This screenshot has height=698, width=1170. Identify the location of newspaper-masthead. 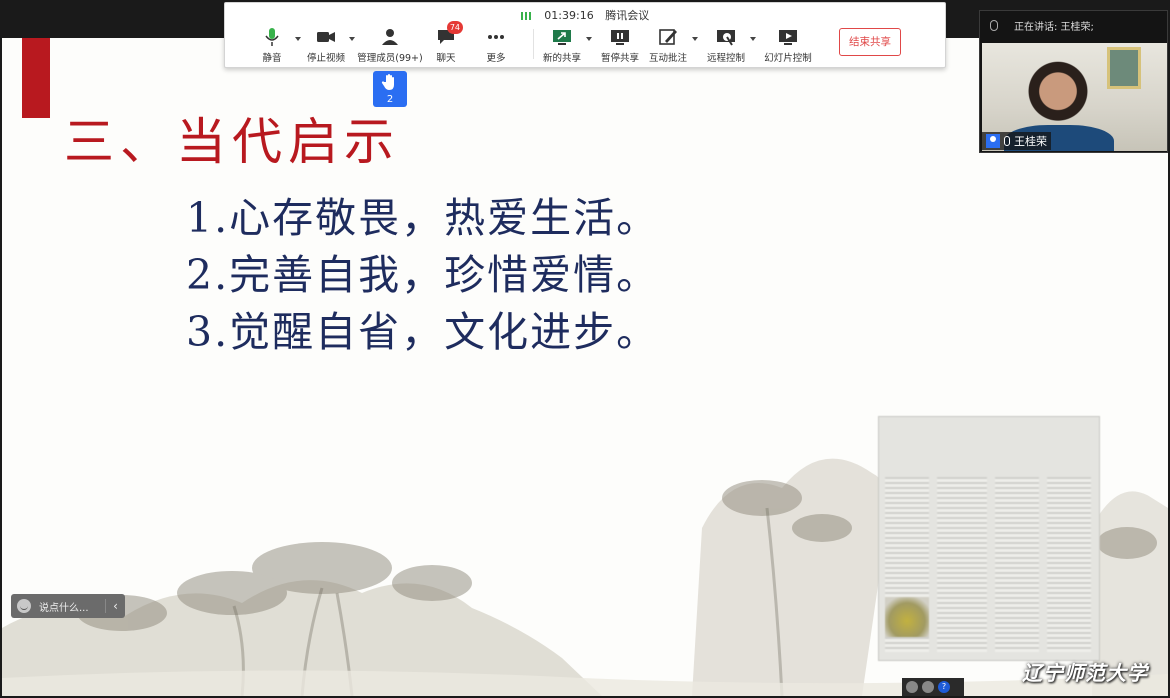
(989, 447).